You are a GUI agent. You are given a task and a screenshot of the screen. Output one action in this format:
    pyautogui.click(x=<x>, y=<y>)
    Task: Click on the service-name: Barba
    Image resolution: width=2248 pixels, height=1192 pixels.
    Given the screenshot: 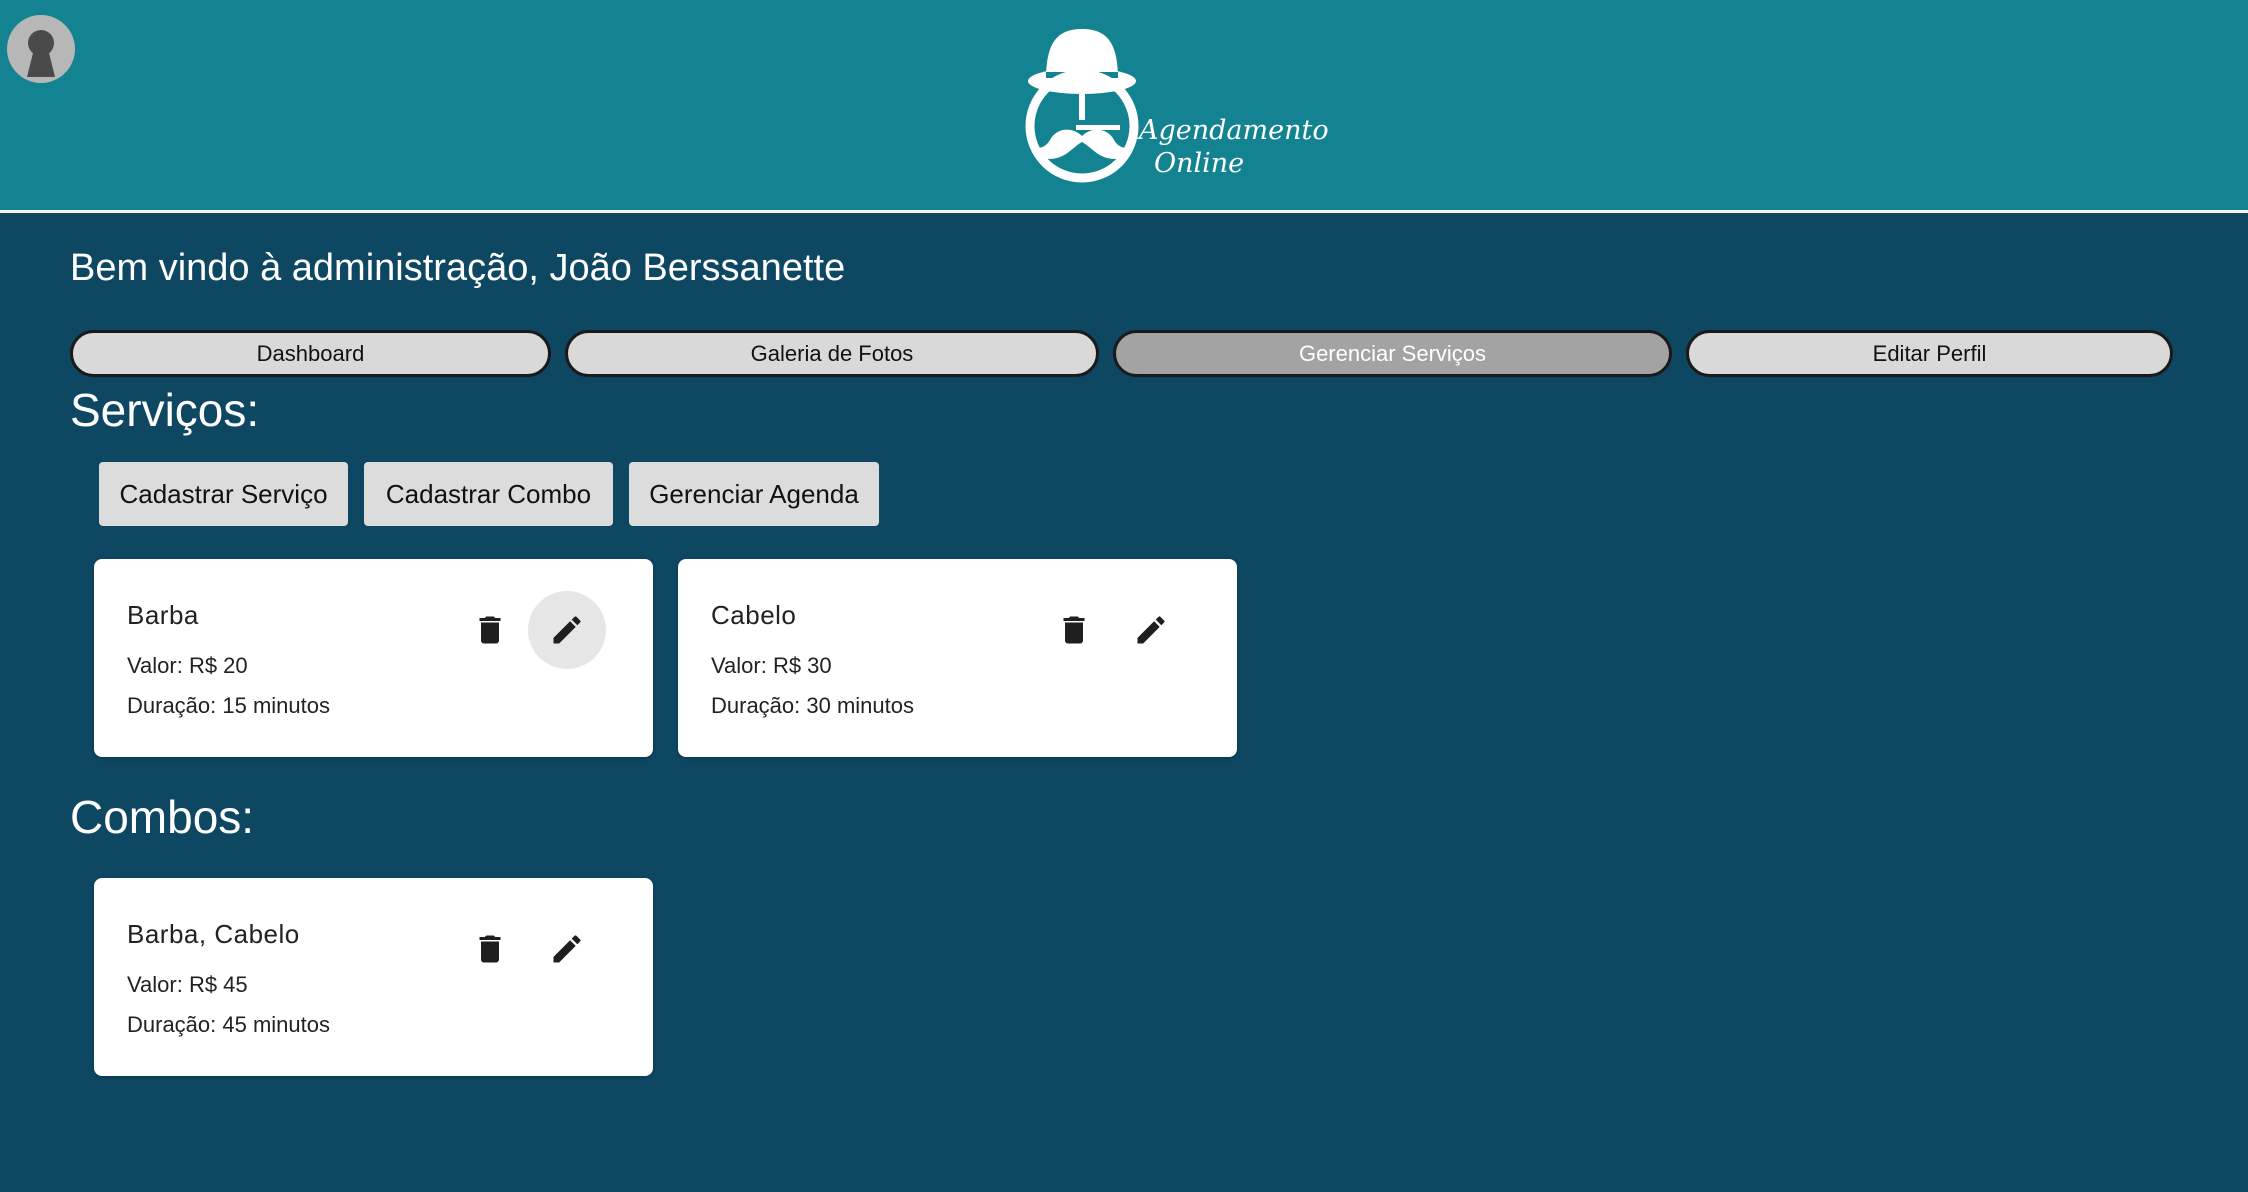 What is the action you would take?
    pyautogui.click(x=163, y=615)
    